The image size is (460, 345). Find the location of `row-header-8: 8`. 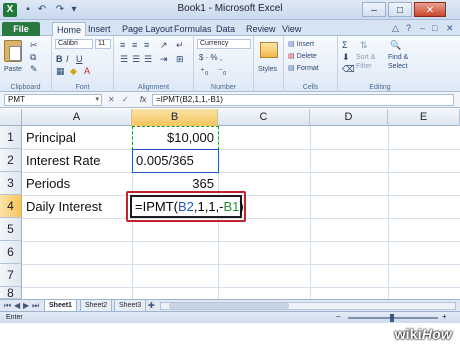

row-header-8: 8 is located at coordinates (11, 293).